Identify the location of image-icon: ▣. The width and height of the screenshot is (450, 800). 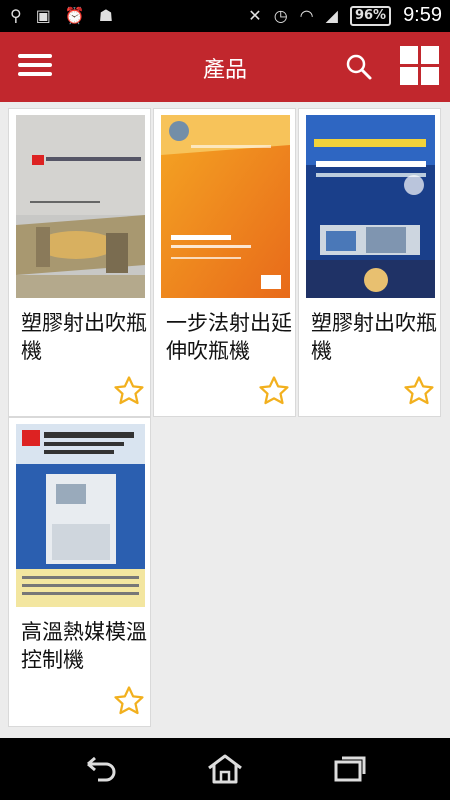
(43, 15).